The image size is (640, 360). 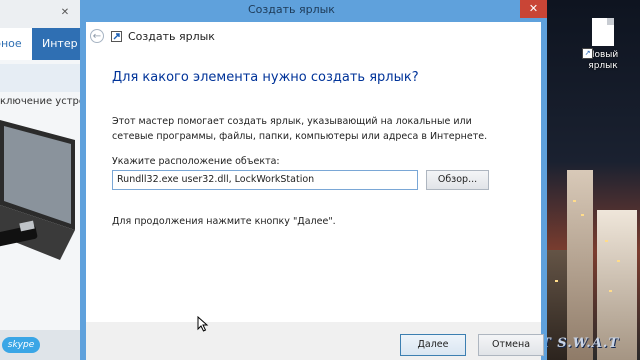 What do you see at coordinates (580, 265) in the screenshot?
I see `wallpaper-building` at bounding box center [580, 265].